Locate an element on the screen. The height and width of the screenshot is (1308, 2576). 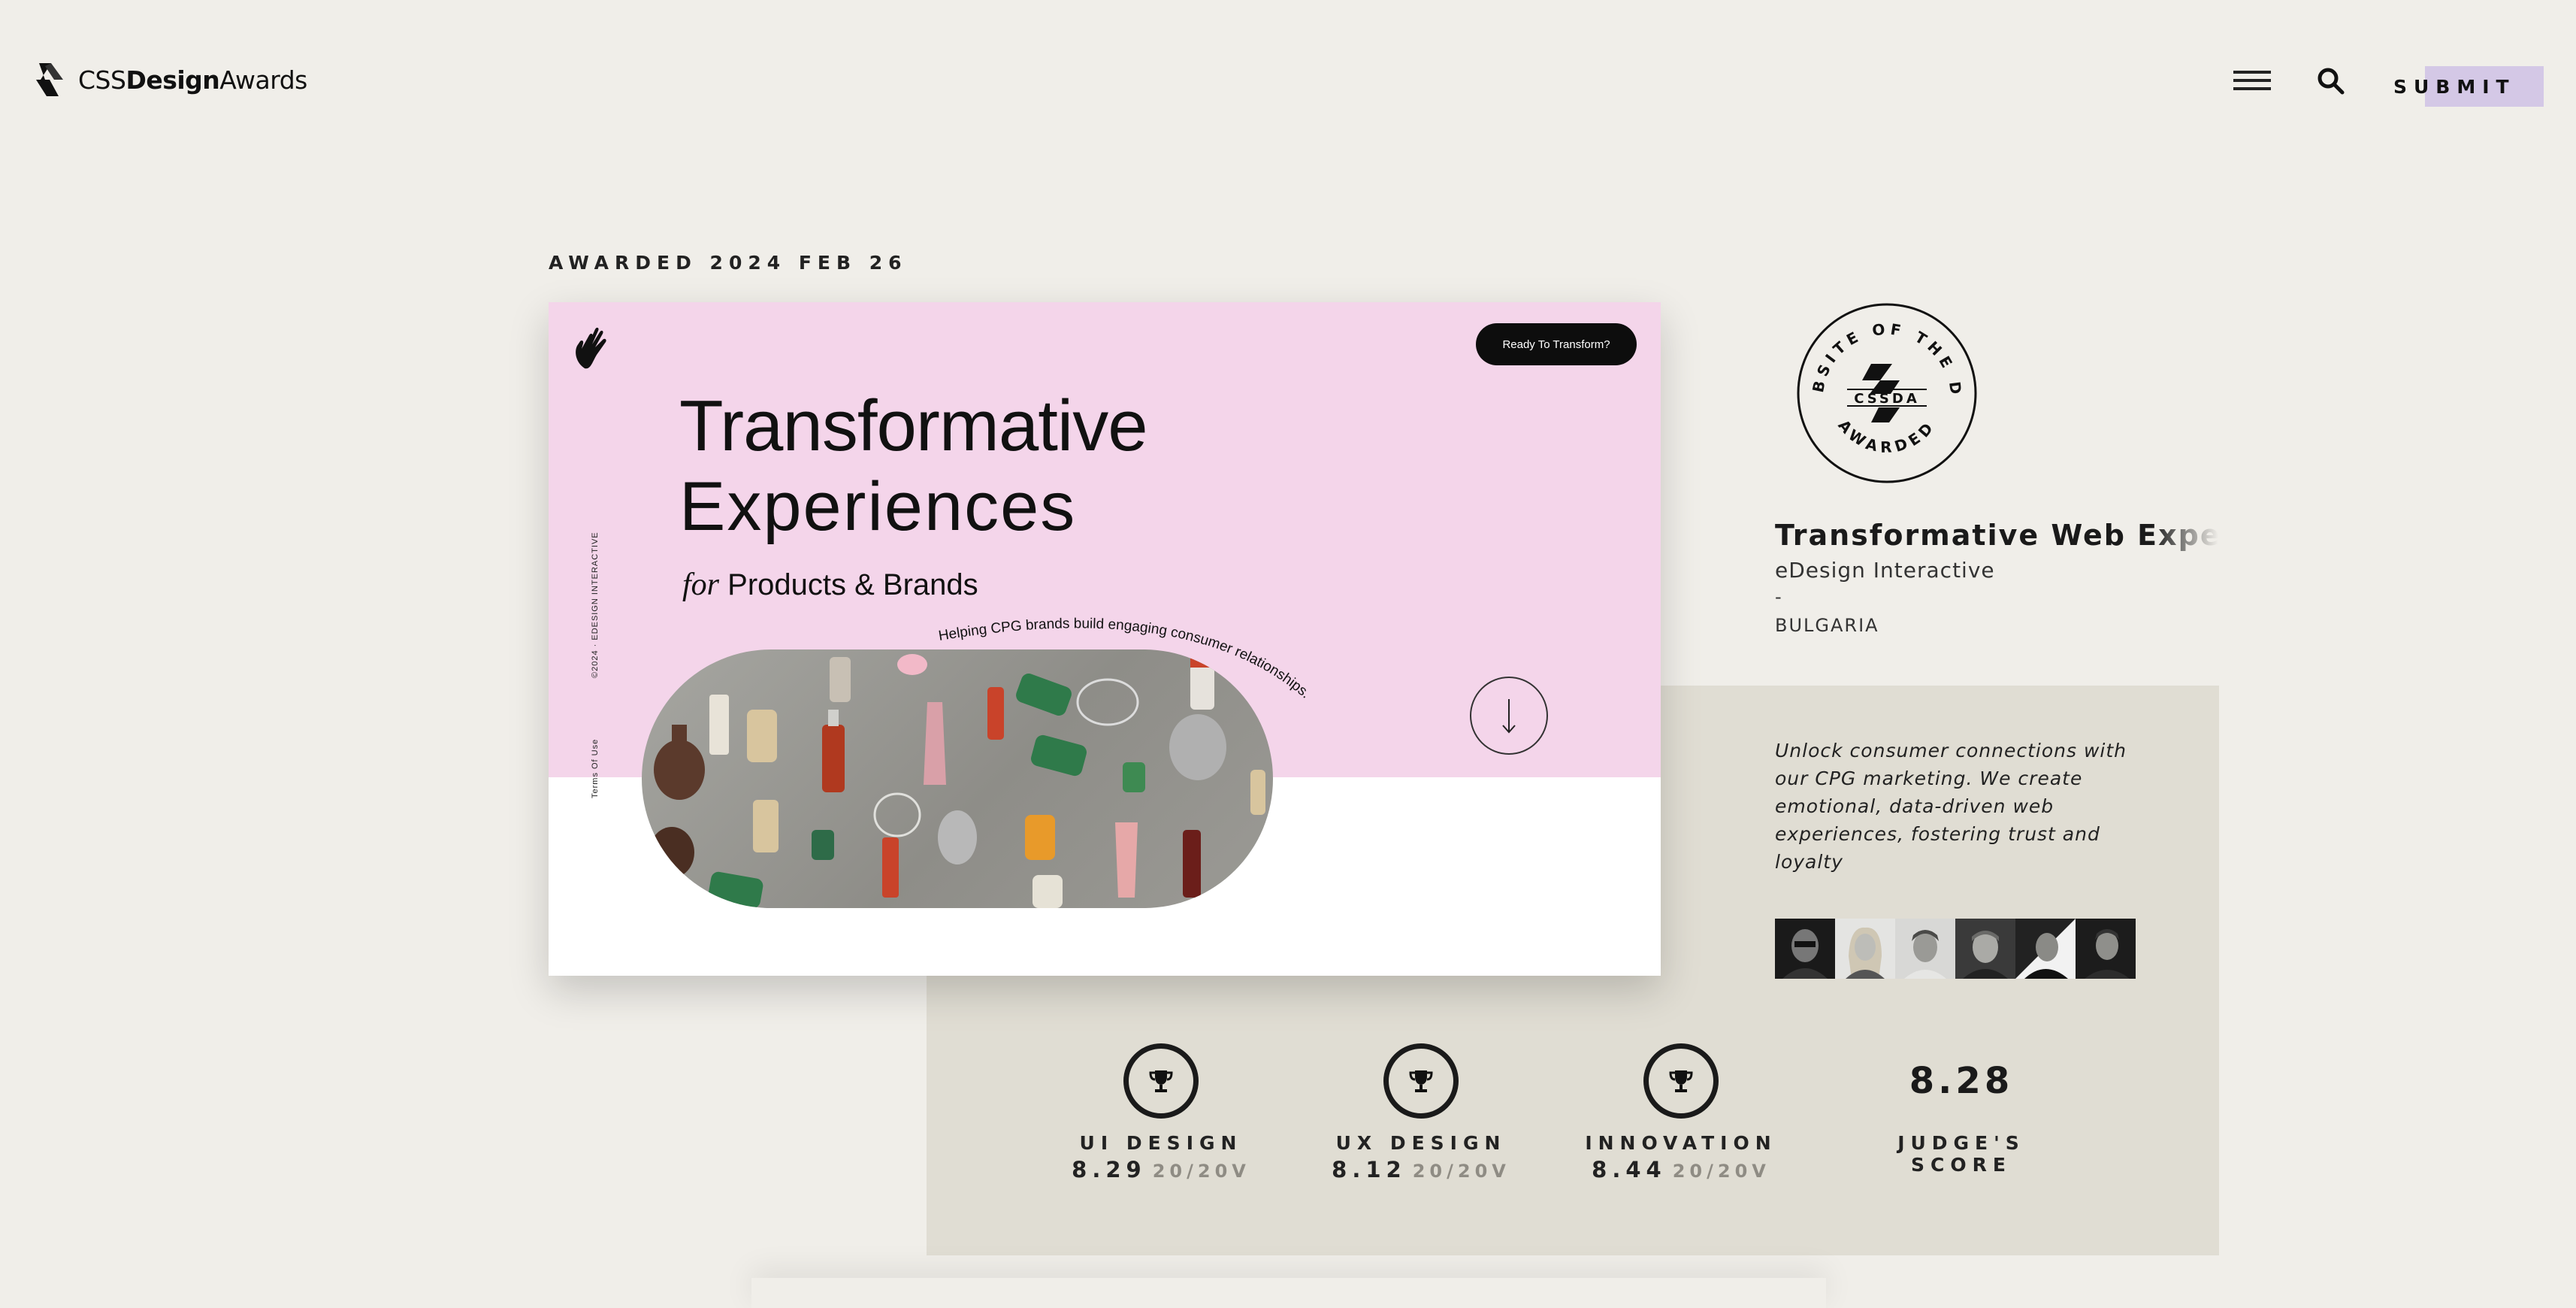
country: BULGARIA is located at coordinates (1827, 625).